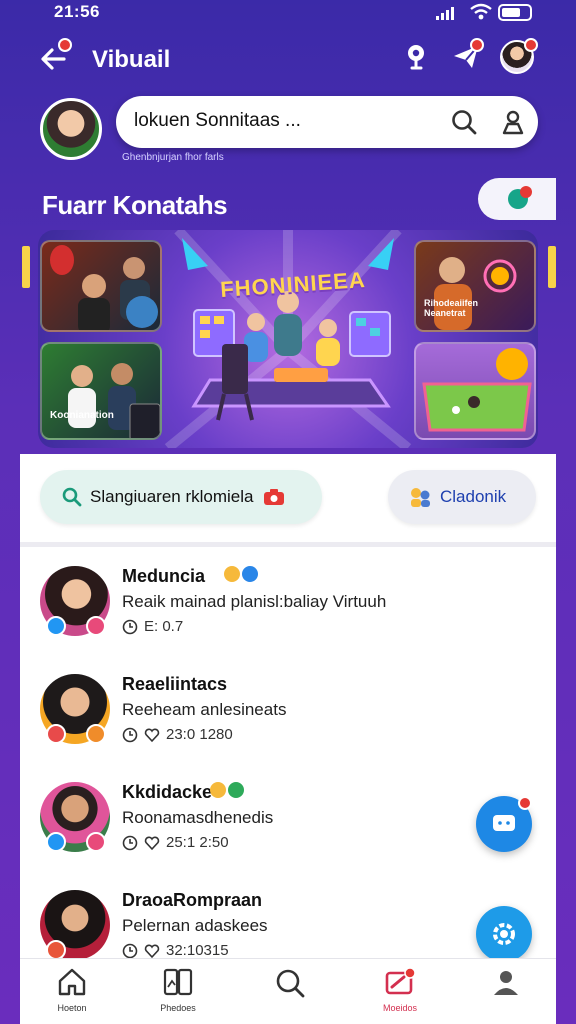 This screenshot has width=576, height=1024. I want to click on banner-tile-top-right: Rihodeaiifen Neanetrat, so click(475, 286).